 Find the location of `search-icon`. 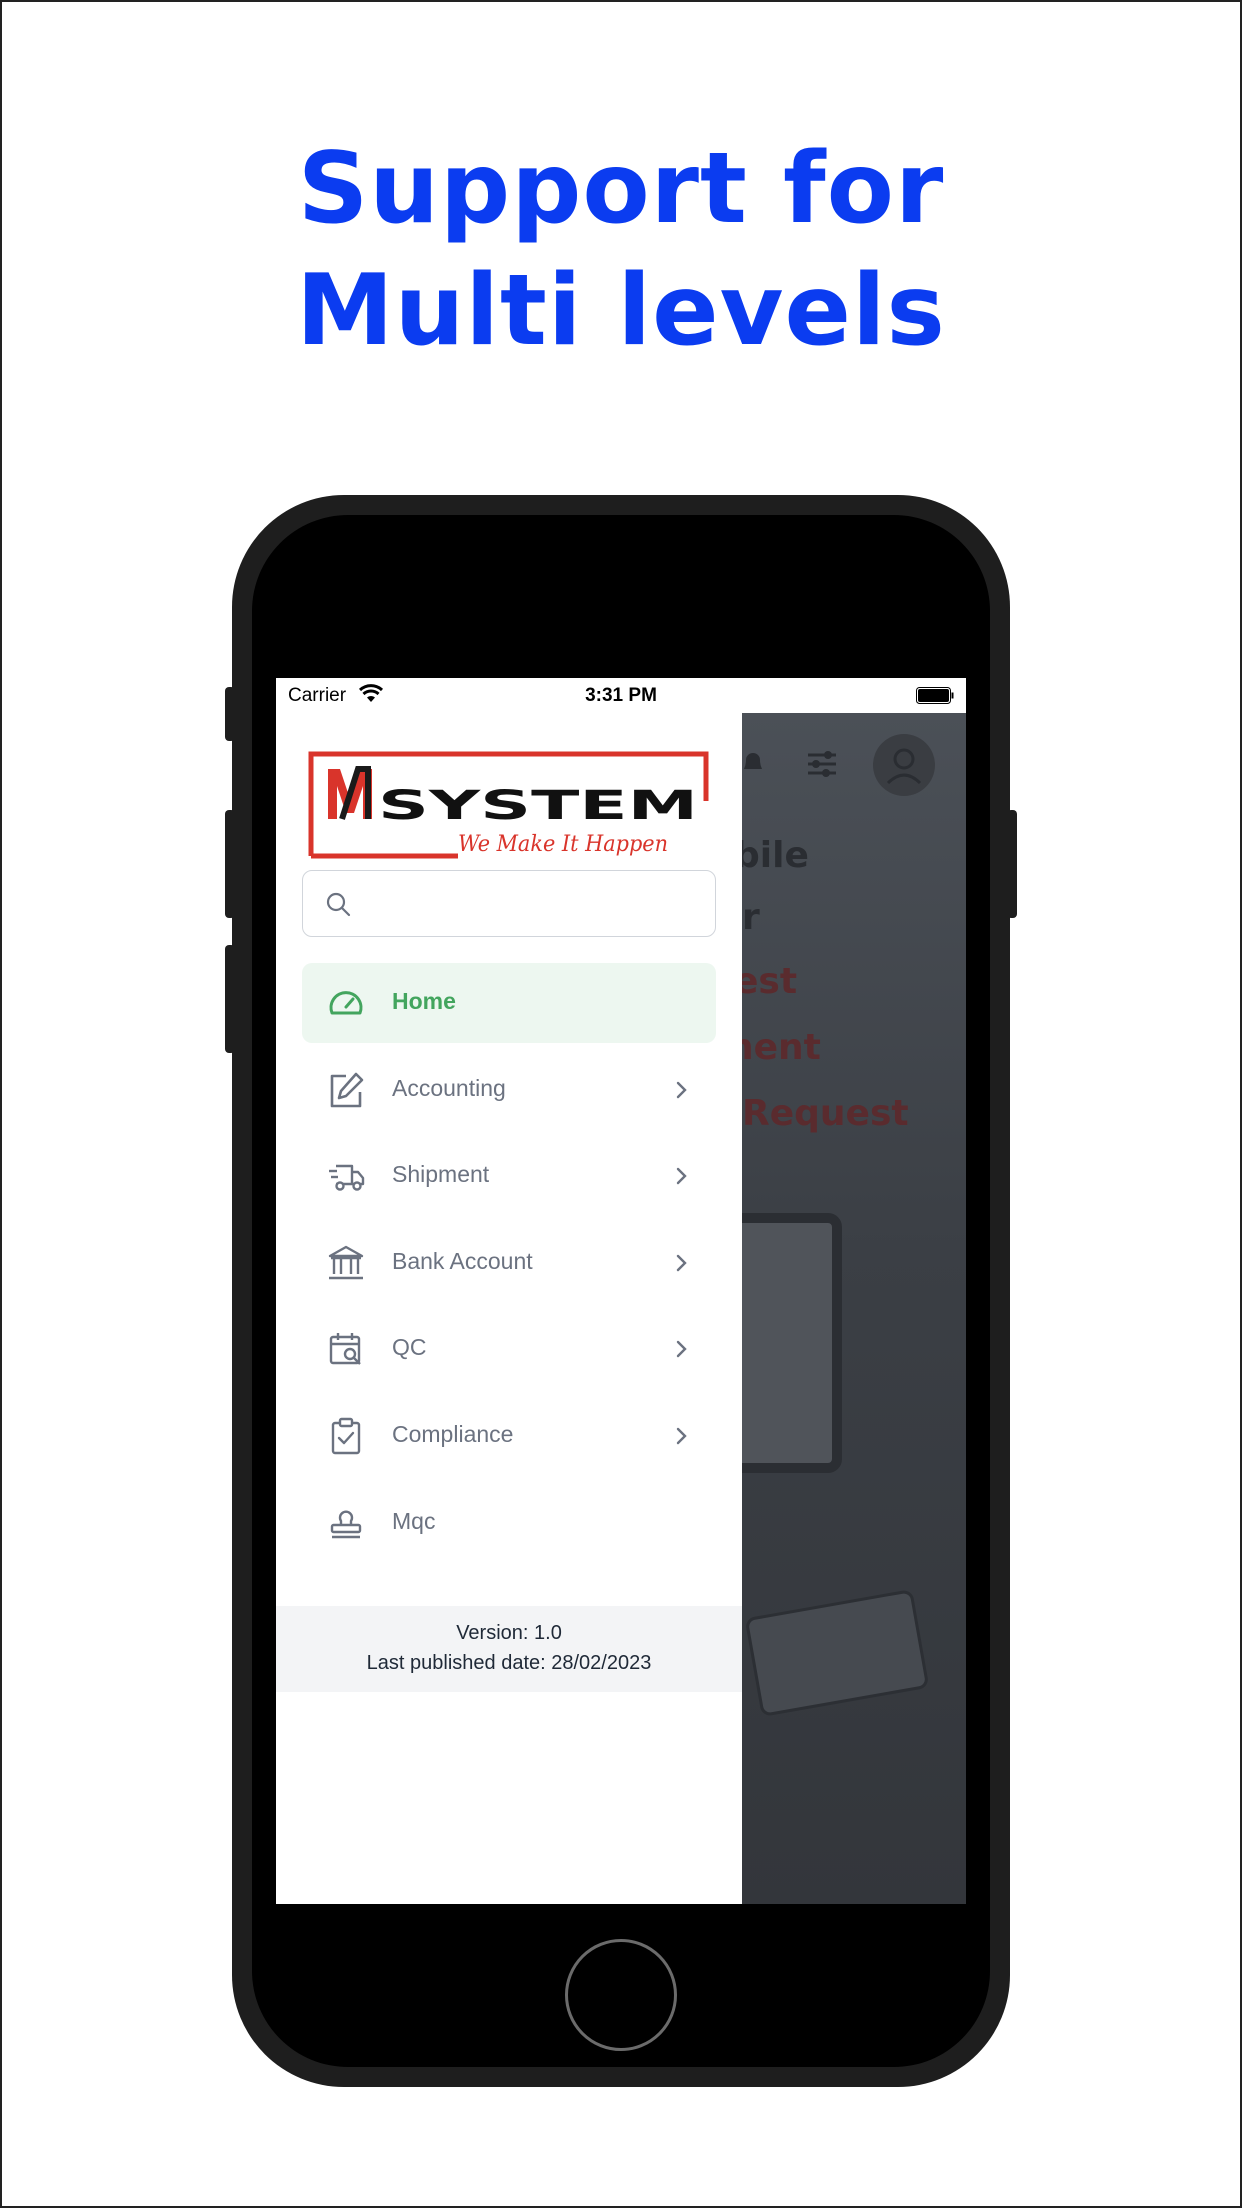

search-icon is located at coordinates (338, 904).